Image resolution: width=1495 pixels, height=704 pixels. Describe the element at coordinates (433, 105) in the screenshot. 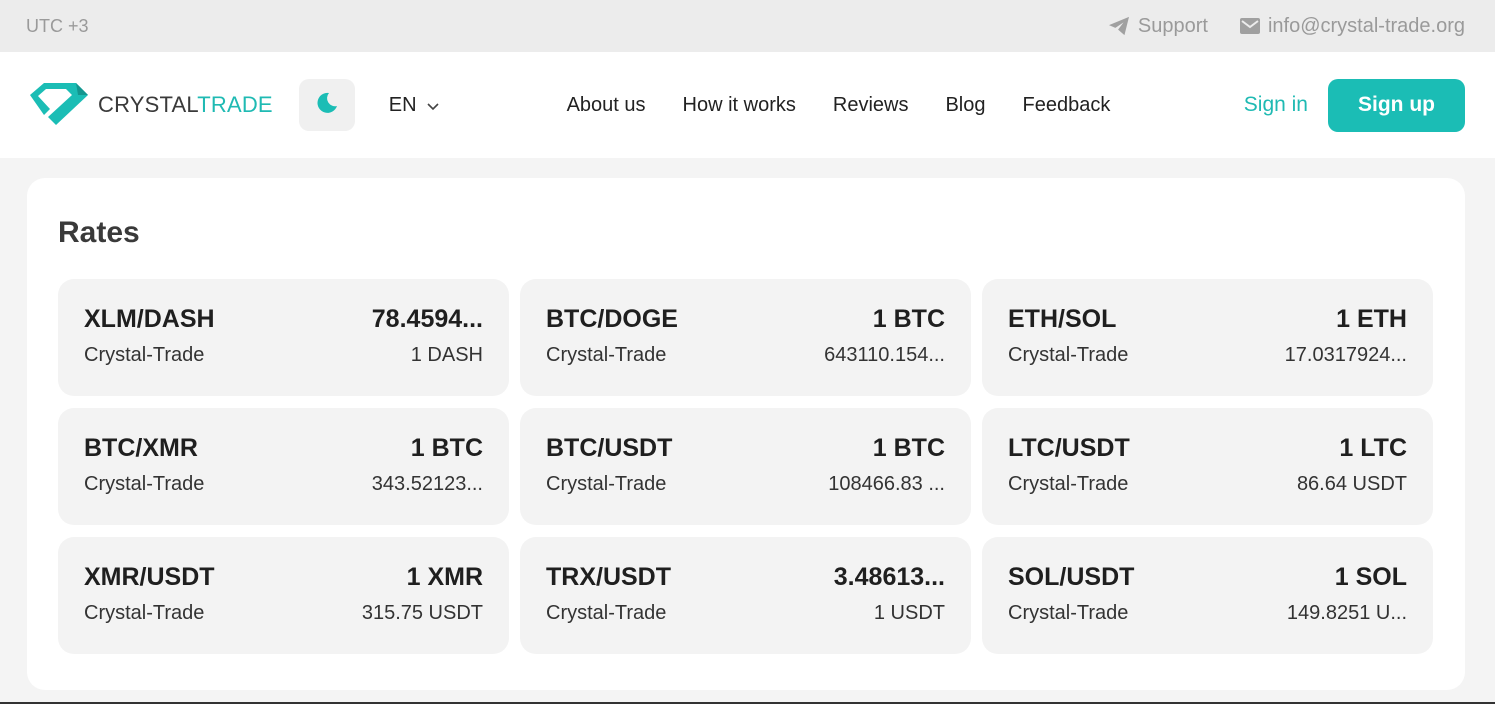

I see `chevron-down-icon` at that location.